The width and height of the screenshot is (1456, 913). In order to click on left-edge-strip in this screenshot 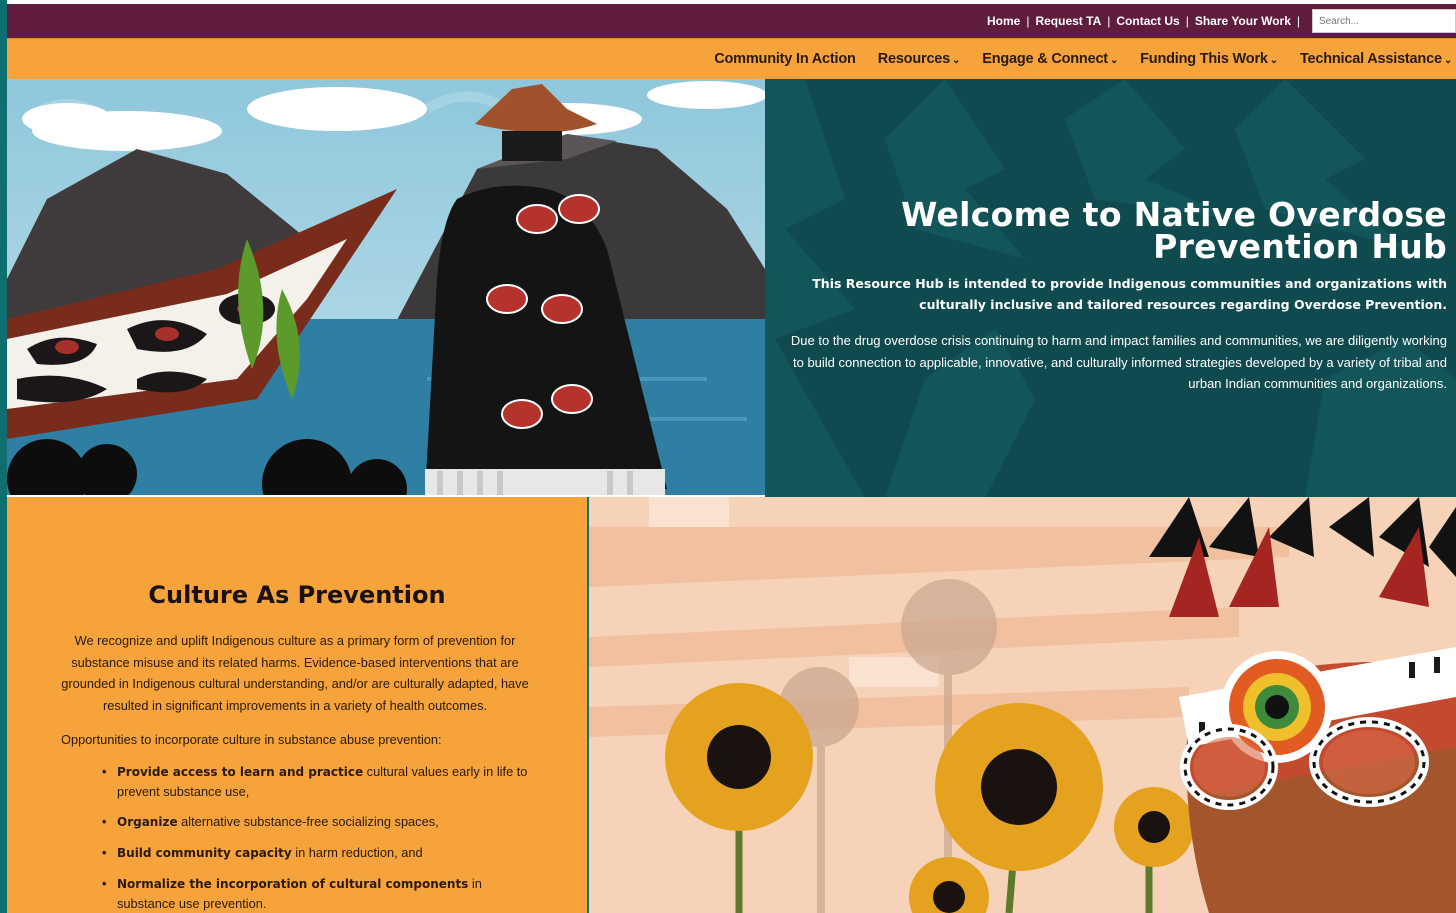, I will do `click(3, 456)`.